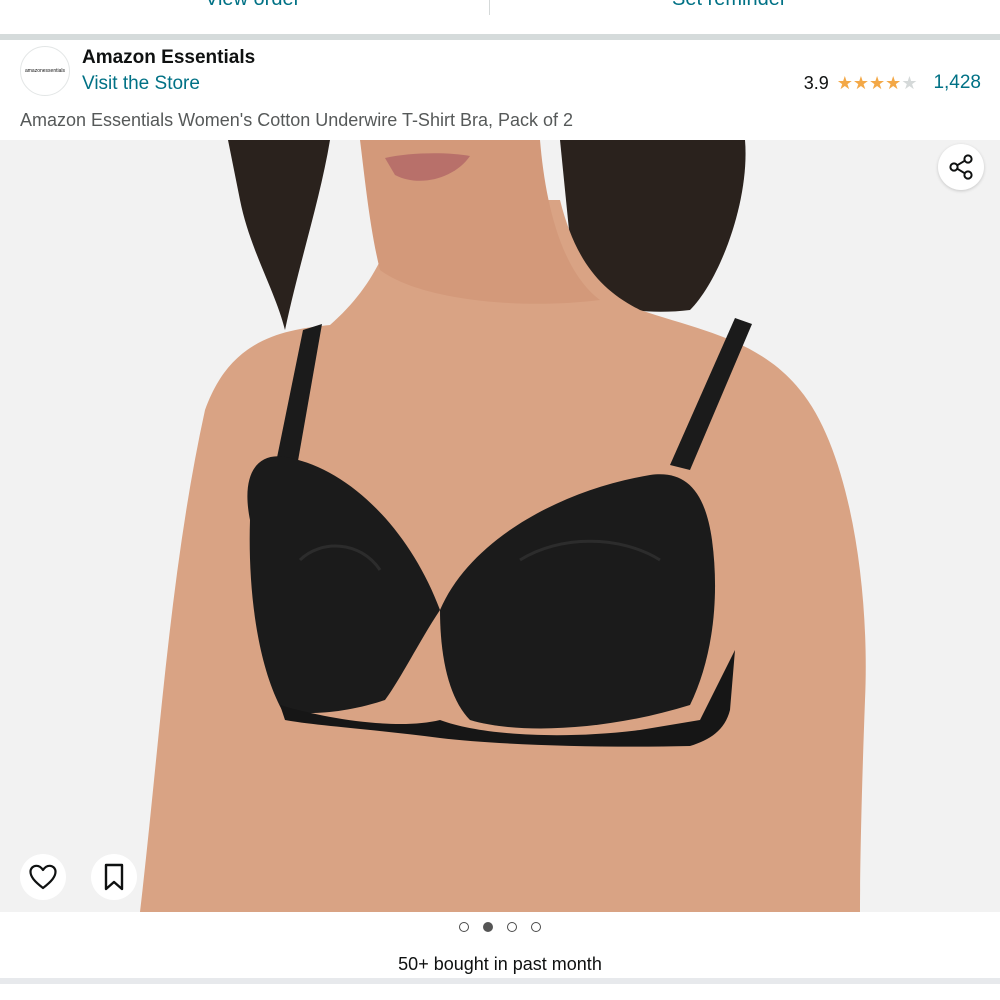 This screenshot has width=1000, height=1000. I want to click on view-order-link: View order, so click(252, 5).